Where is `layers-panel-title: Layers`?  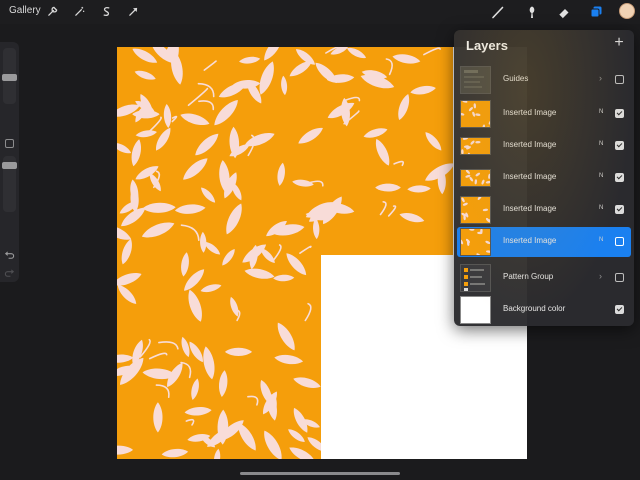
layers-panel-title: Layers is located at coordinates (487, 45).